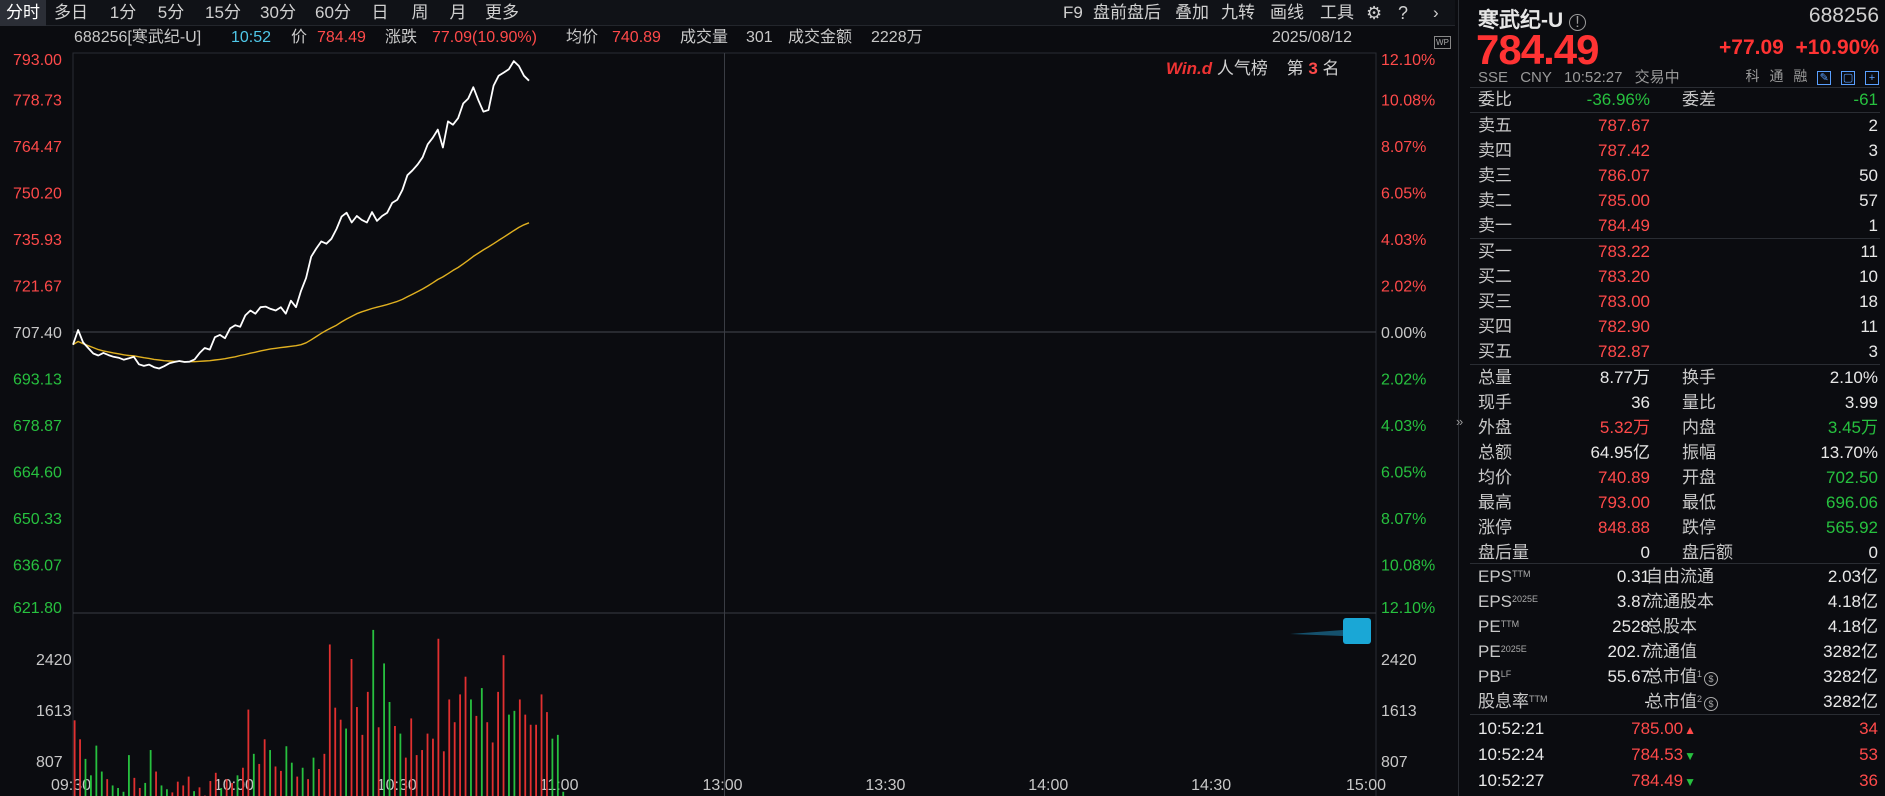 The image size is (1885, 796). I want to click on arrow-down-icon: ▼, so click(1690, 756).